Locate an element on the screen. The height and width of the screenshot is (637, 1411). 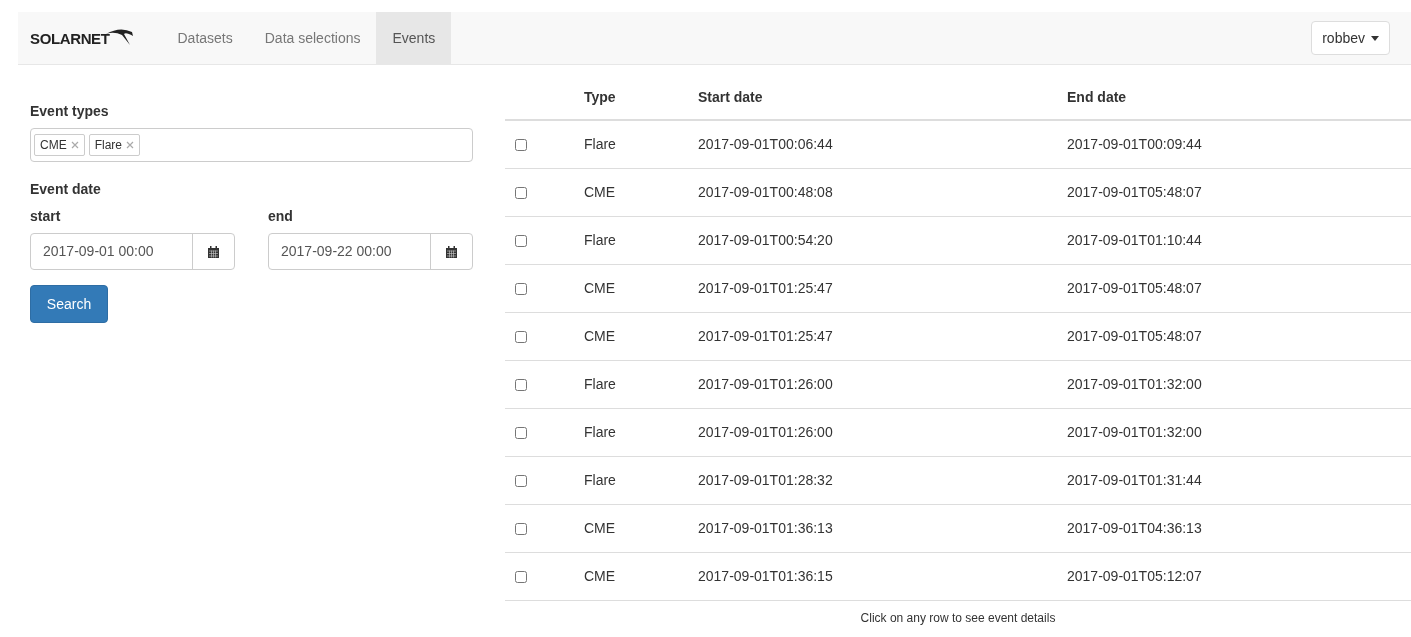
table-cell-text: 2017-09-01T00:54:20 is located at coordinates (766, 240).